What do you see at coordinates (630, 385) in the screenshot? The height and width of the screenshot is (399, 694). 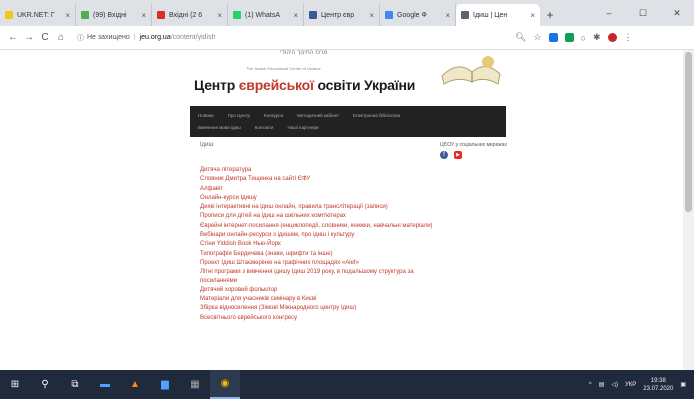 I see `language-indicator: УКР` at bounding box center [630, 385].